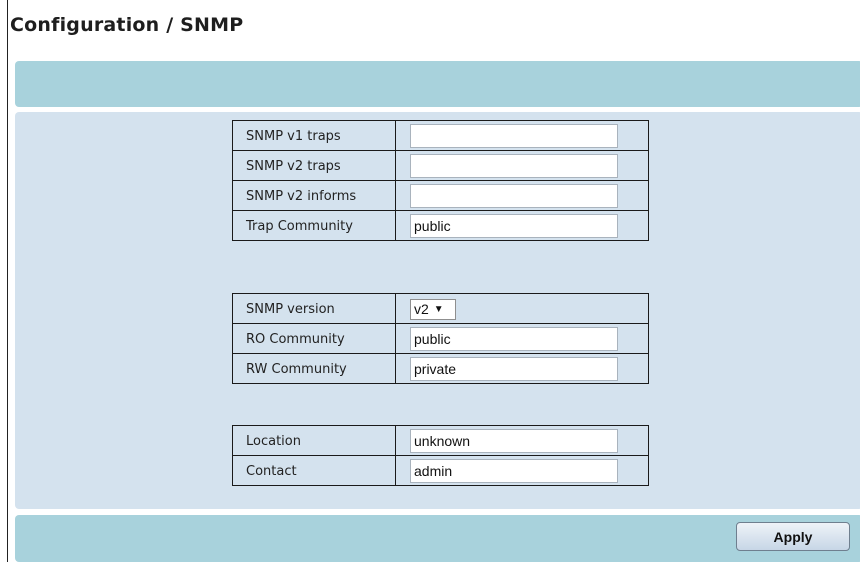  Describe the element at coordinates (314, 195) in the screenshot. I see `snmp-v2-informs-label: SNMP v2 informs` at that location.